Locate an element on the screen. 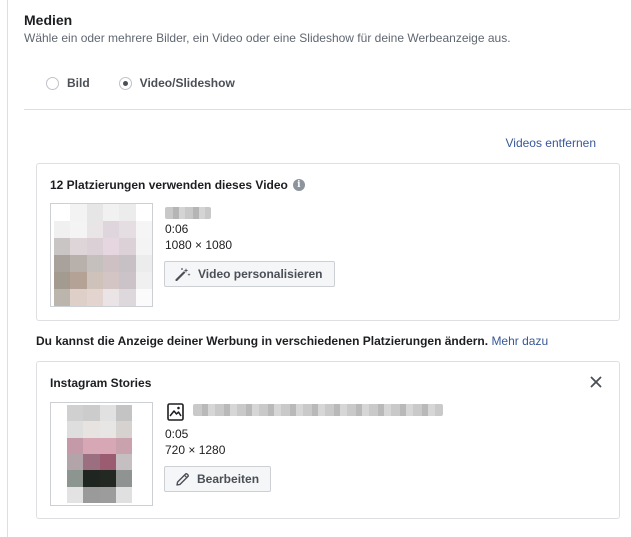 Image resolution: width=631 pixels, height=537 pixels. magic-wand-icon is located at coordinates (183, 274).